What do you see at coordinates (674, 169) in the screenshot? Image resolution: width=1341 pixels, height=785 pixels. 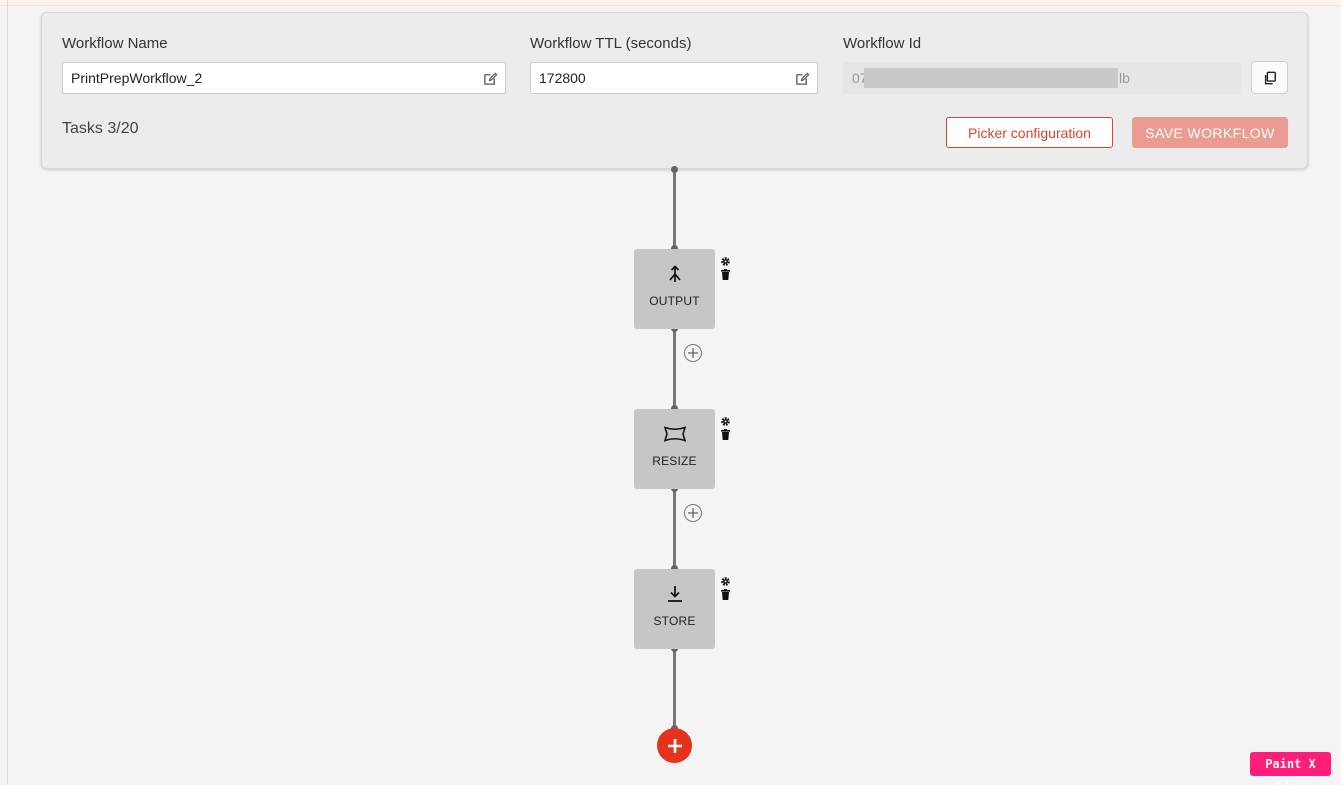 I see `connector-dot` at bounding box center [674, 169].